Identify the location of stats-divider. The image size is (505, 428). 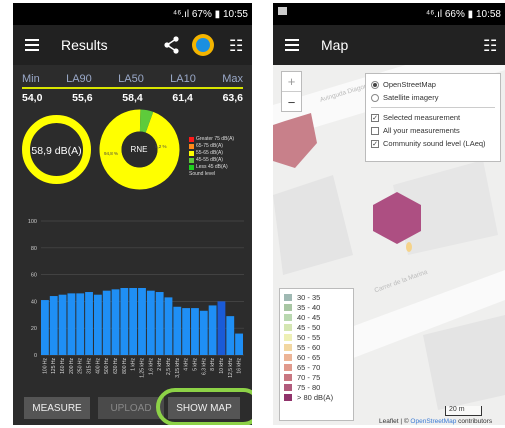
(132, 88).